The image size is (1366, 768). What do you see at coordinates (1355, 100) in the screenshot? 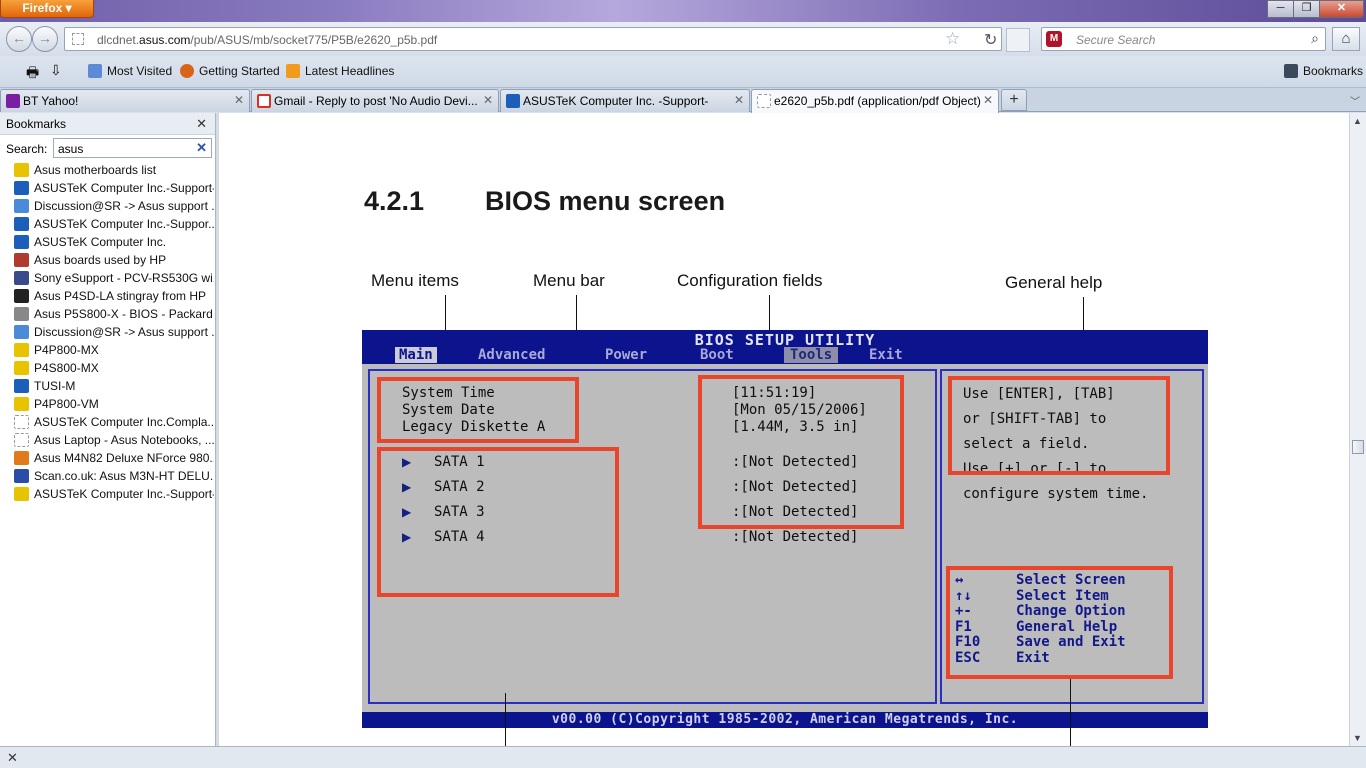
I see `list-all-tabs-icon: ﹀` at bounding box center [1355, 100].